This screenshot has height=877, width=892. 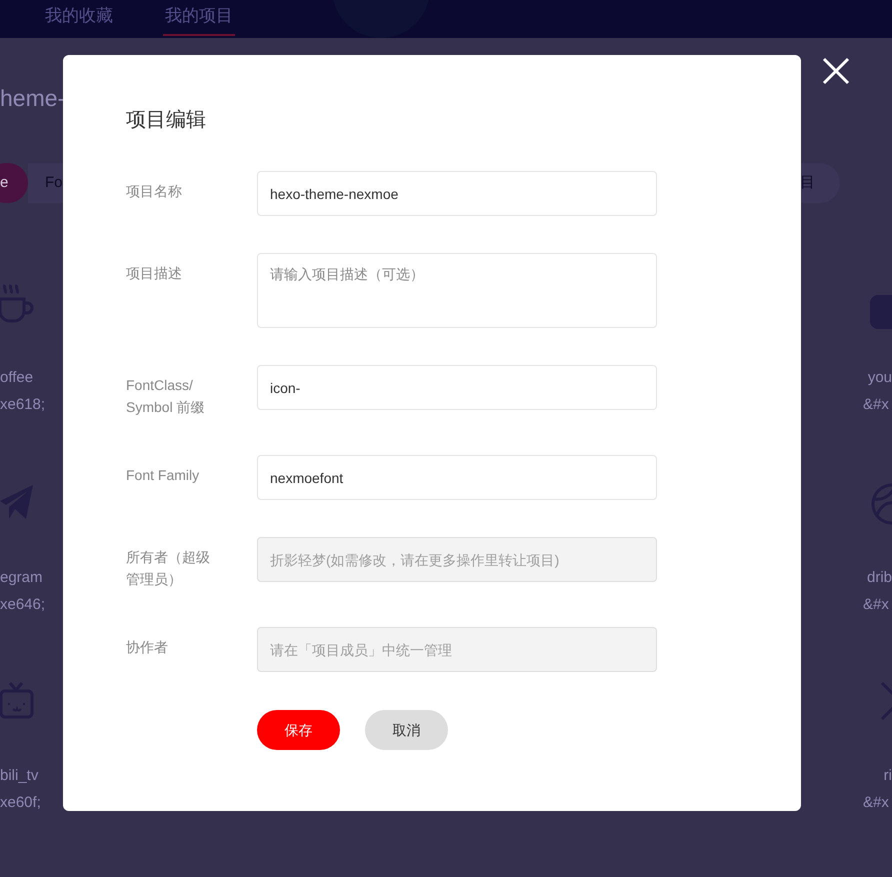 What do you see at coordinates (21, 578) in the screenshot?
I see `icon-name: egram` at bounding box center [21, 578].